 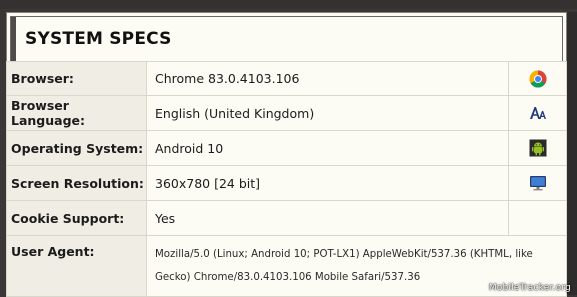 What do you see at coordinates (529, 288) in the screenshot?
I see `watermark: MobileTracker.org` at bounding box center [529, 288].